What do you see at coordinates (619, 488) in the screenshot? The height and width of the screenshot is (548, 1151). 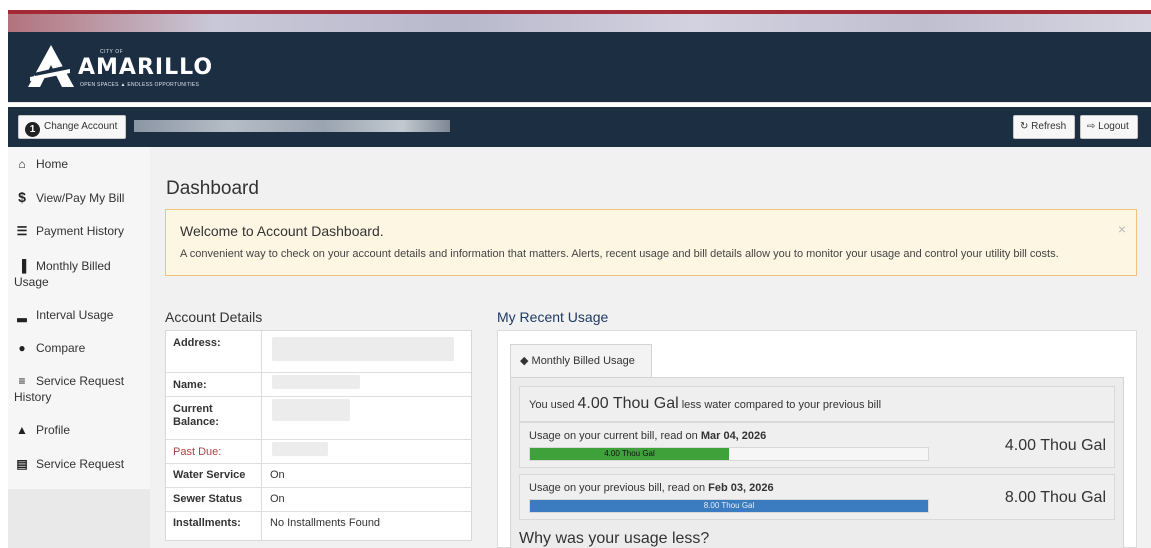 I see `previous-usage-label-prefix: Usage on your previous bill, read on` at bounding box center [619, 488].